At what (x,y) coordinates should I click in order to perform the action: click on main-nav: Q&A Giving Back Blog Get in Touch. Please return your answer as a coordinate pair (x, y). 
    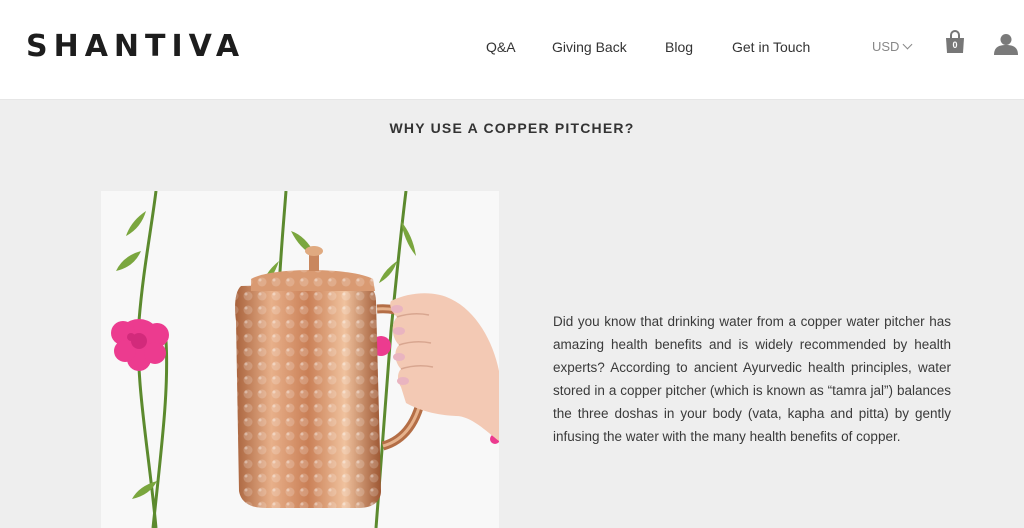
    Looking at the image, I should click on (512, 48).